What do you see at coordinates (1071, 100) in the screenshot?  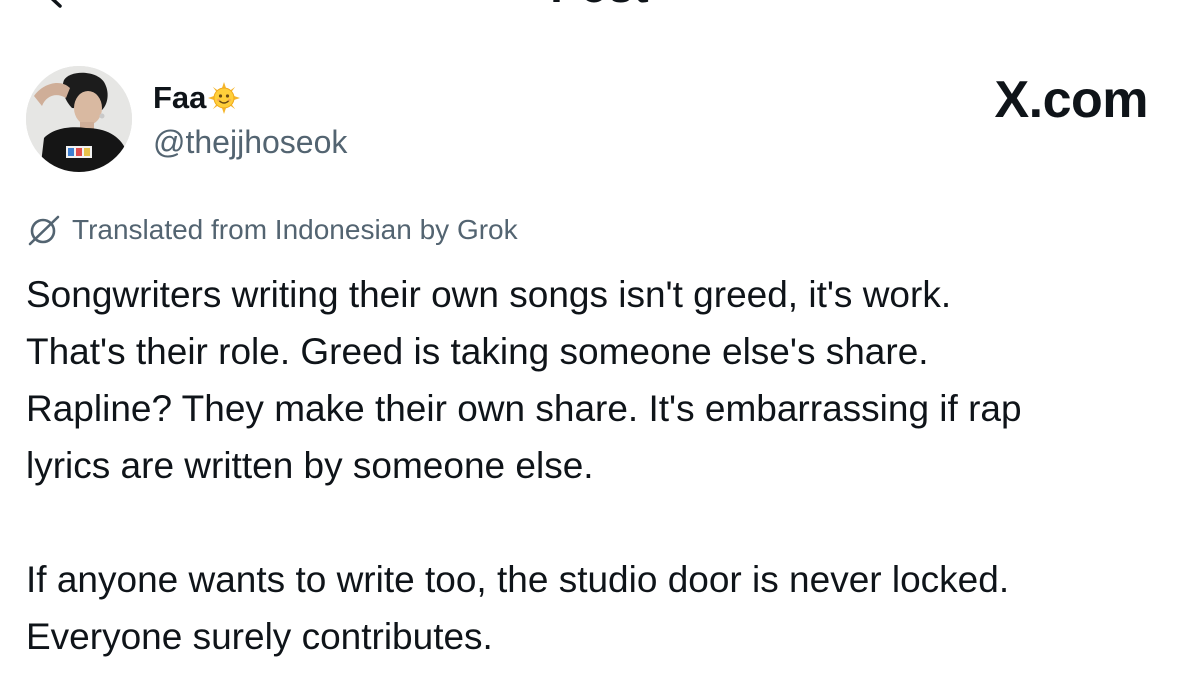 I see `brand-watermark: X.com` at bounding box center [1071, 100].